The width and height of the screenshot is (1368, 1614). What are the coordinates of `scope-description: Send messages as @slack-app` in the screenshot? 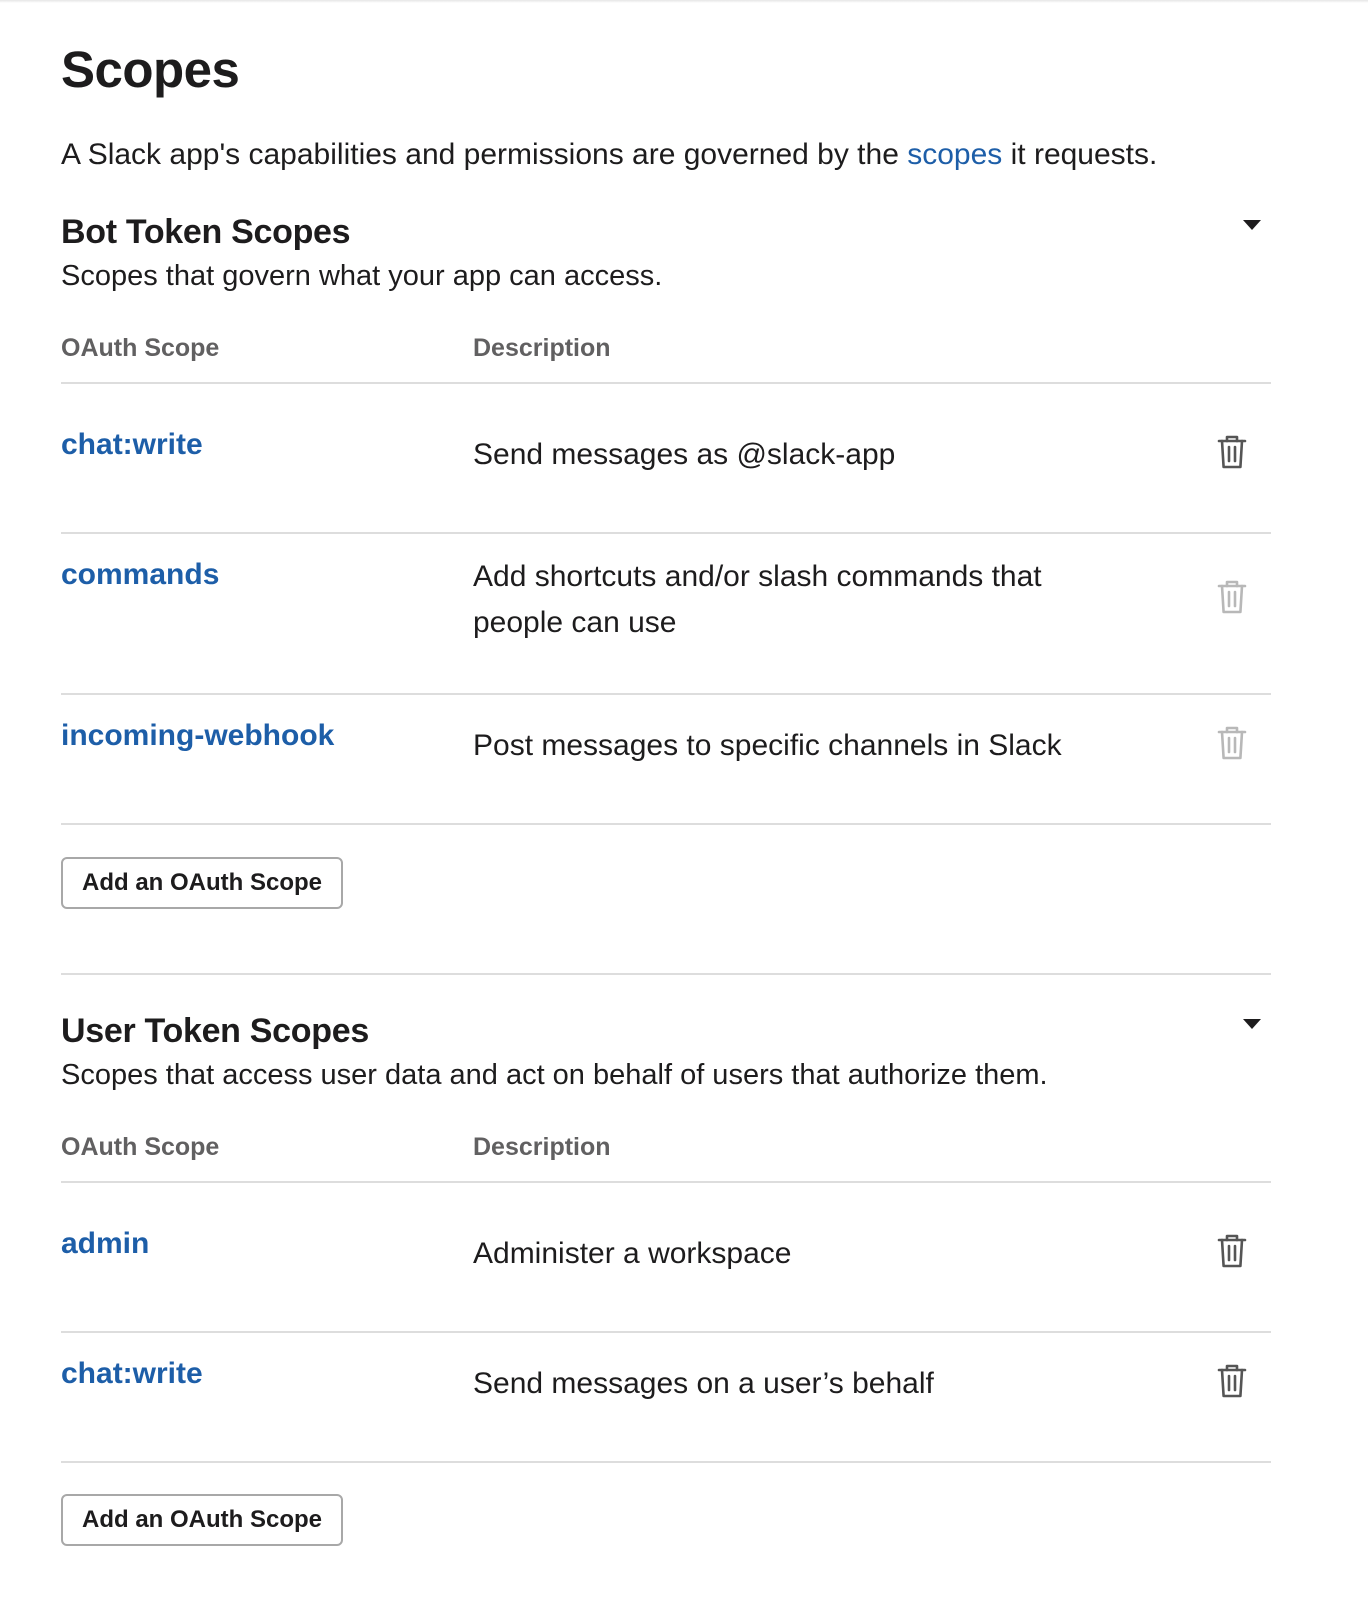 It's located at (684, 454).